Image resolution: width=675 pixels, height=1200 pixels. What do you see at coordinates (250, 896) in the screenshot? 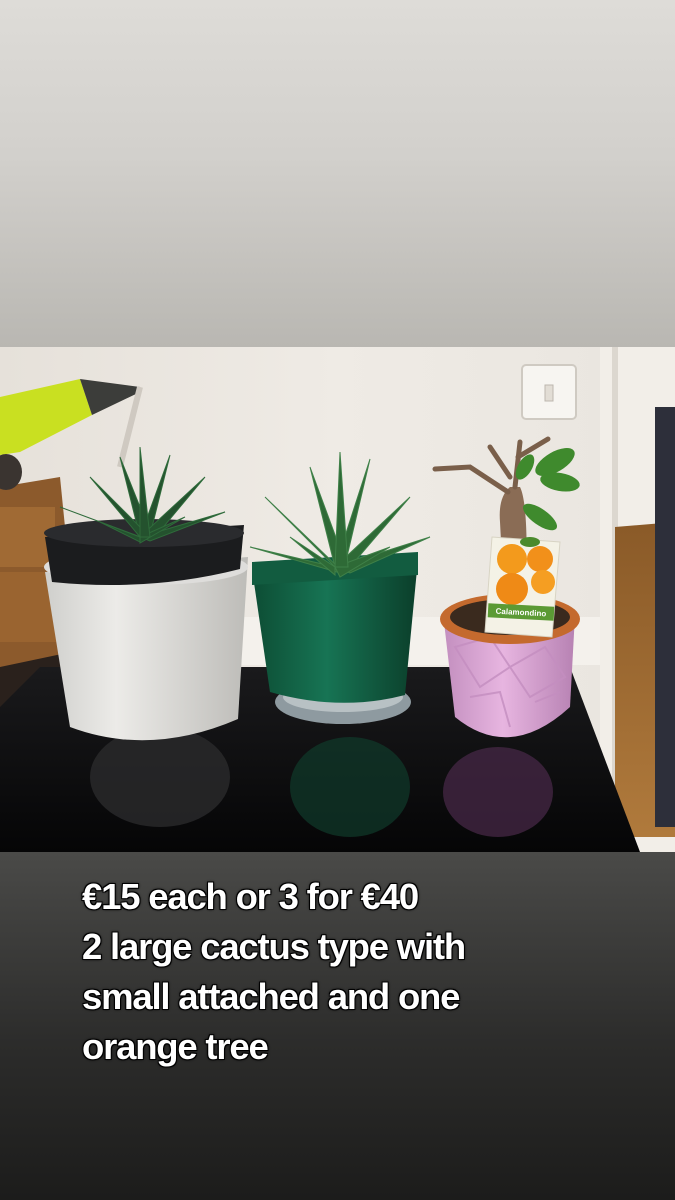
I see `caption-line-price: €15 each or 3 for €40` at bounding box center [250, 896].